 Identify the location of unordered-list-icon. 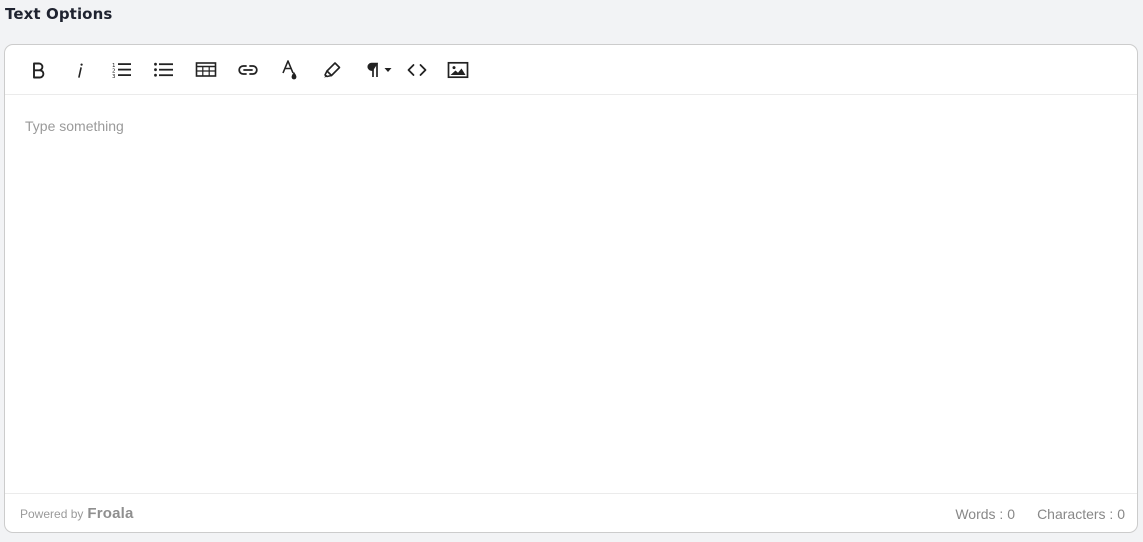
(164, 70).